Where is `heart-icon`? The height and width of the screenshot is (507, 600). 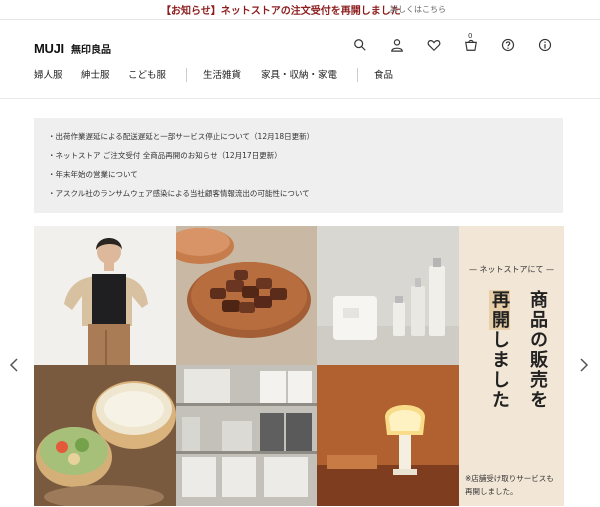
heart-icon is located at coordinates (434, 45).